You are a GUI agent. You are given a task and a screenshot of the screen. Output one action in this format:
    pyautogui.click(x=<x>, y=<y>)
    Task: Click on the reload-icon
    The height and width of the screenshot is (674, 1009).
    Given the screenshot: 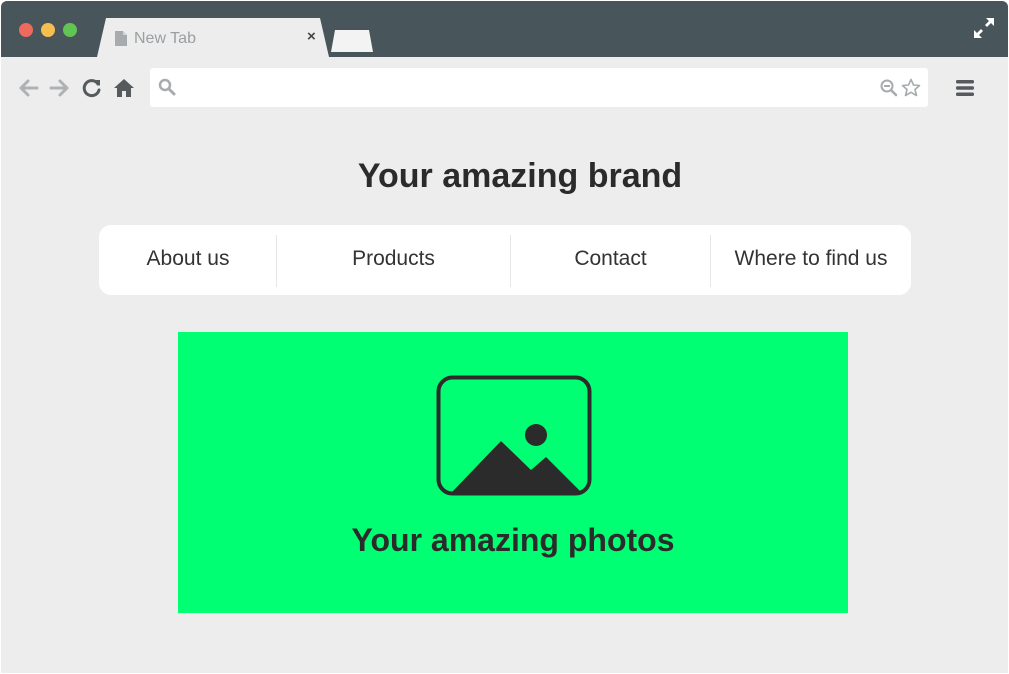 What is the action you would take?
    pyautogui.click(x=92, y=88)
    